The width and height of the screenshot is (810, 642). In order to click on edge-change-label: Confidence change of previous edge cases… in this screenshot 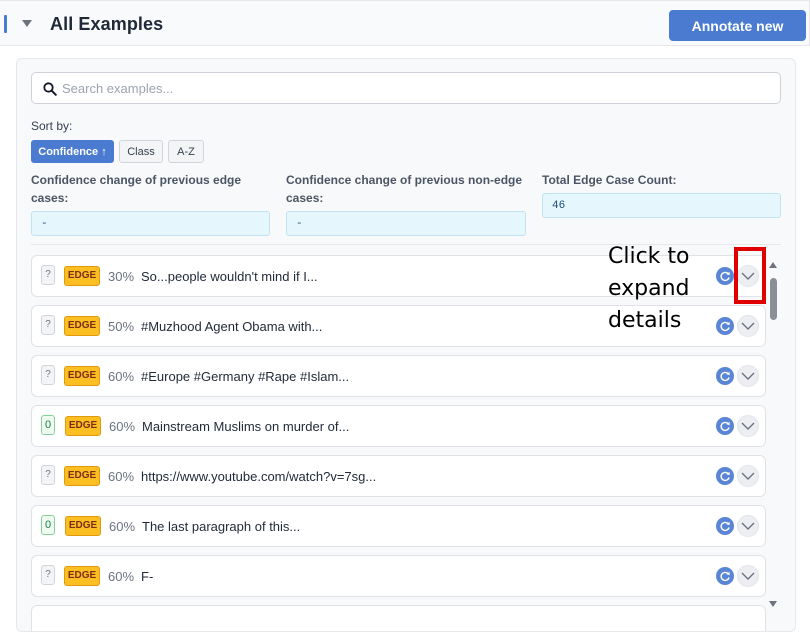, I will do `click(136, 189)`.